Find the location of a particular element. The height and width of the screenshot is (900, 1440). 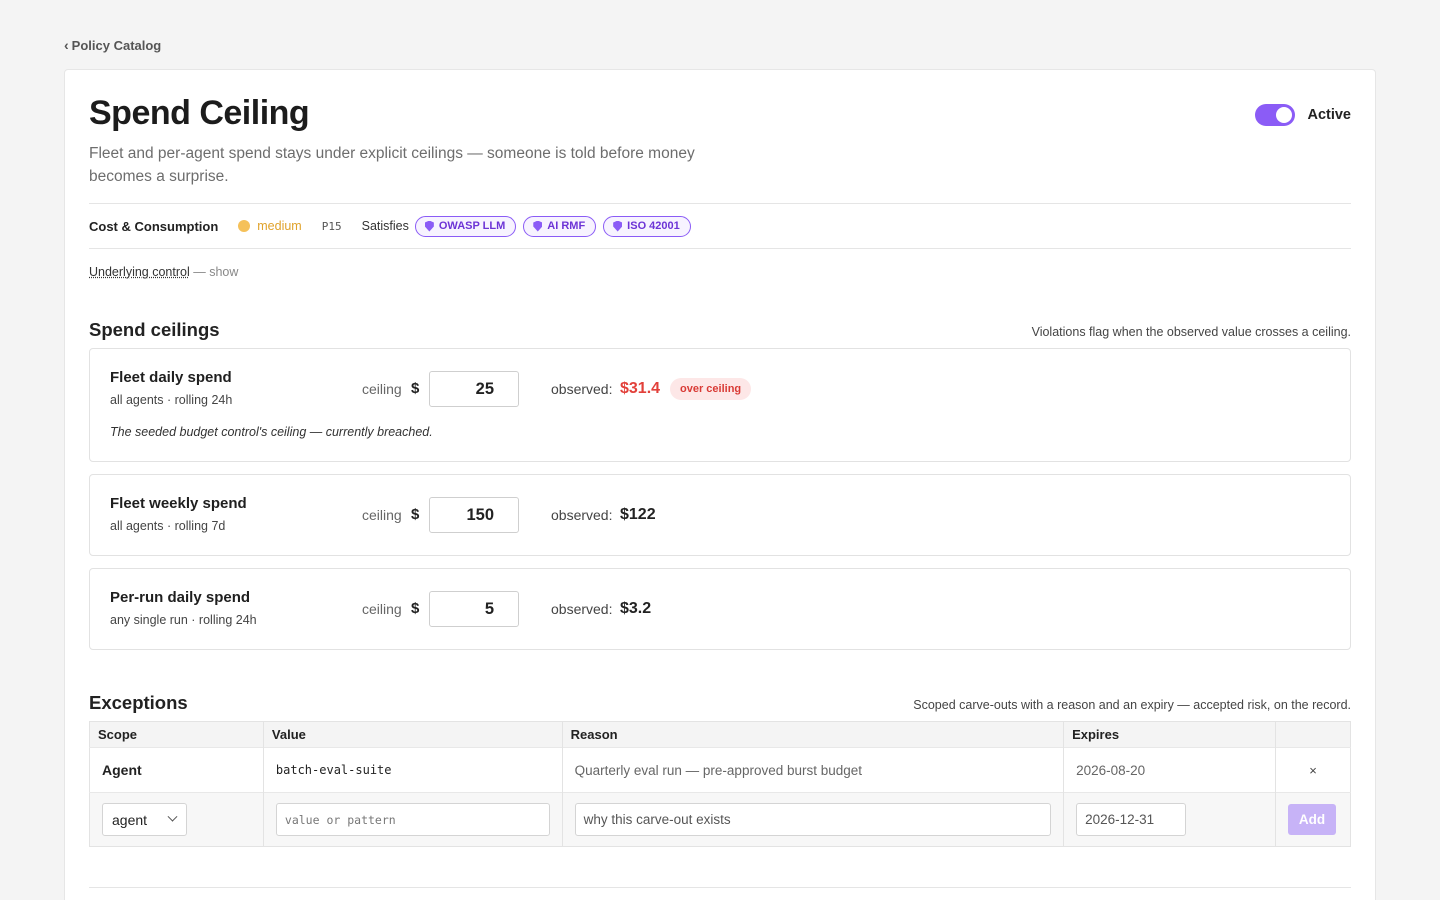

satisfies-label: Satisfies is located at coordinates (385, 226).